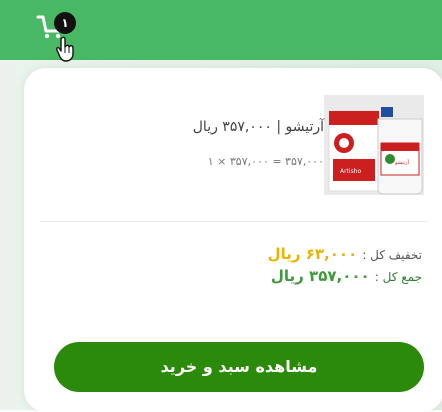 The height and width of the screenshot is (412, 442). What do you see at coordinates (401, 162) in the screenshot?
I see `product-image-label-text: آرتیشو` at bounding box center [401, 162].